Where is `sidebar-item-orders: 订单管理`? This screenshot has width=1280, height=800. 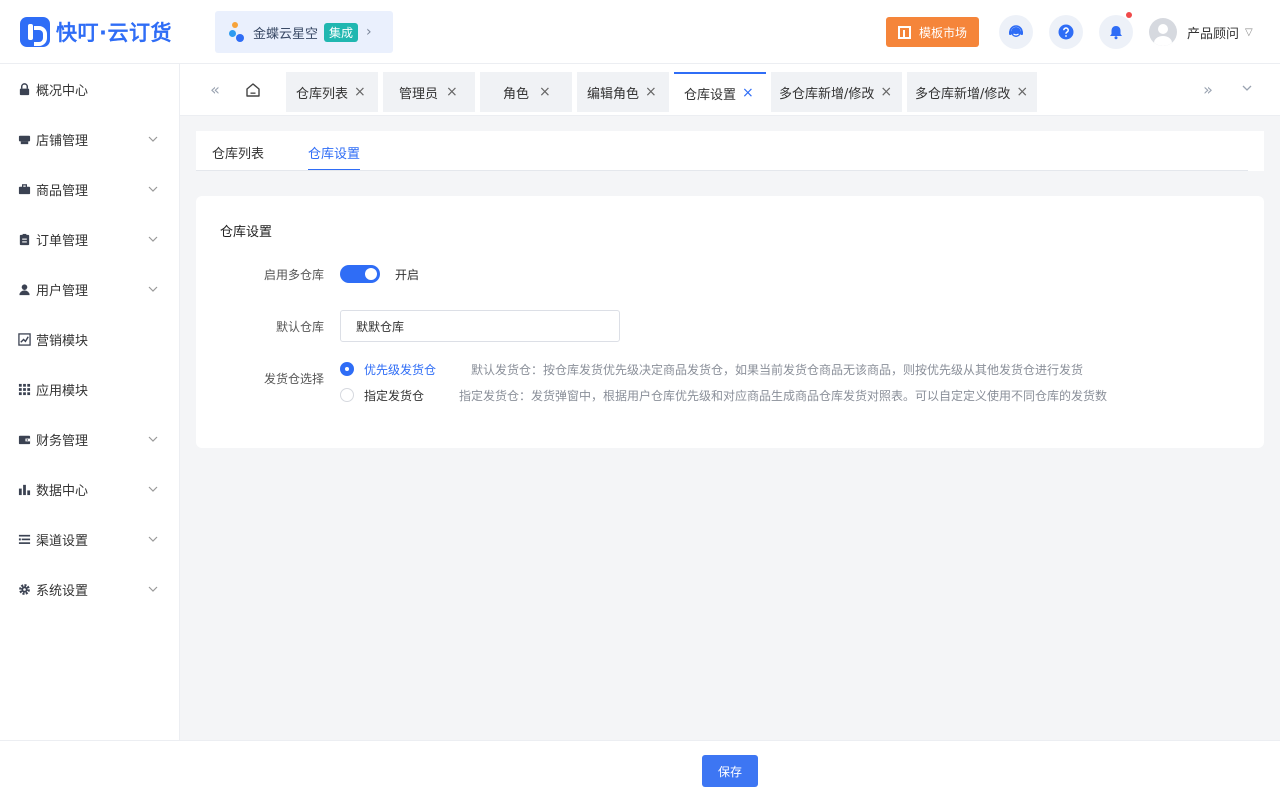
sidebar-item-orders: 订单管理 is located at coordinates (89, 239).